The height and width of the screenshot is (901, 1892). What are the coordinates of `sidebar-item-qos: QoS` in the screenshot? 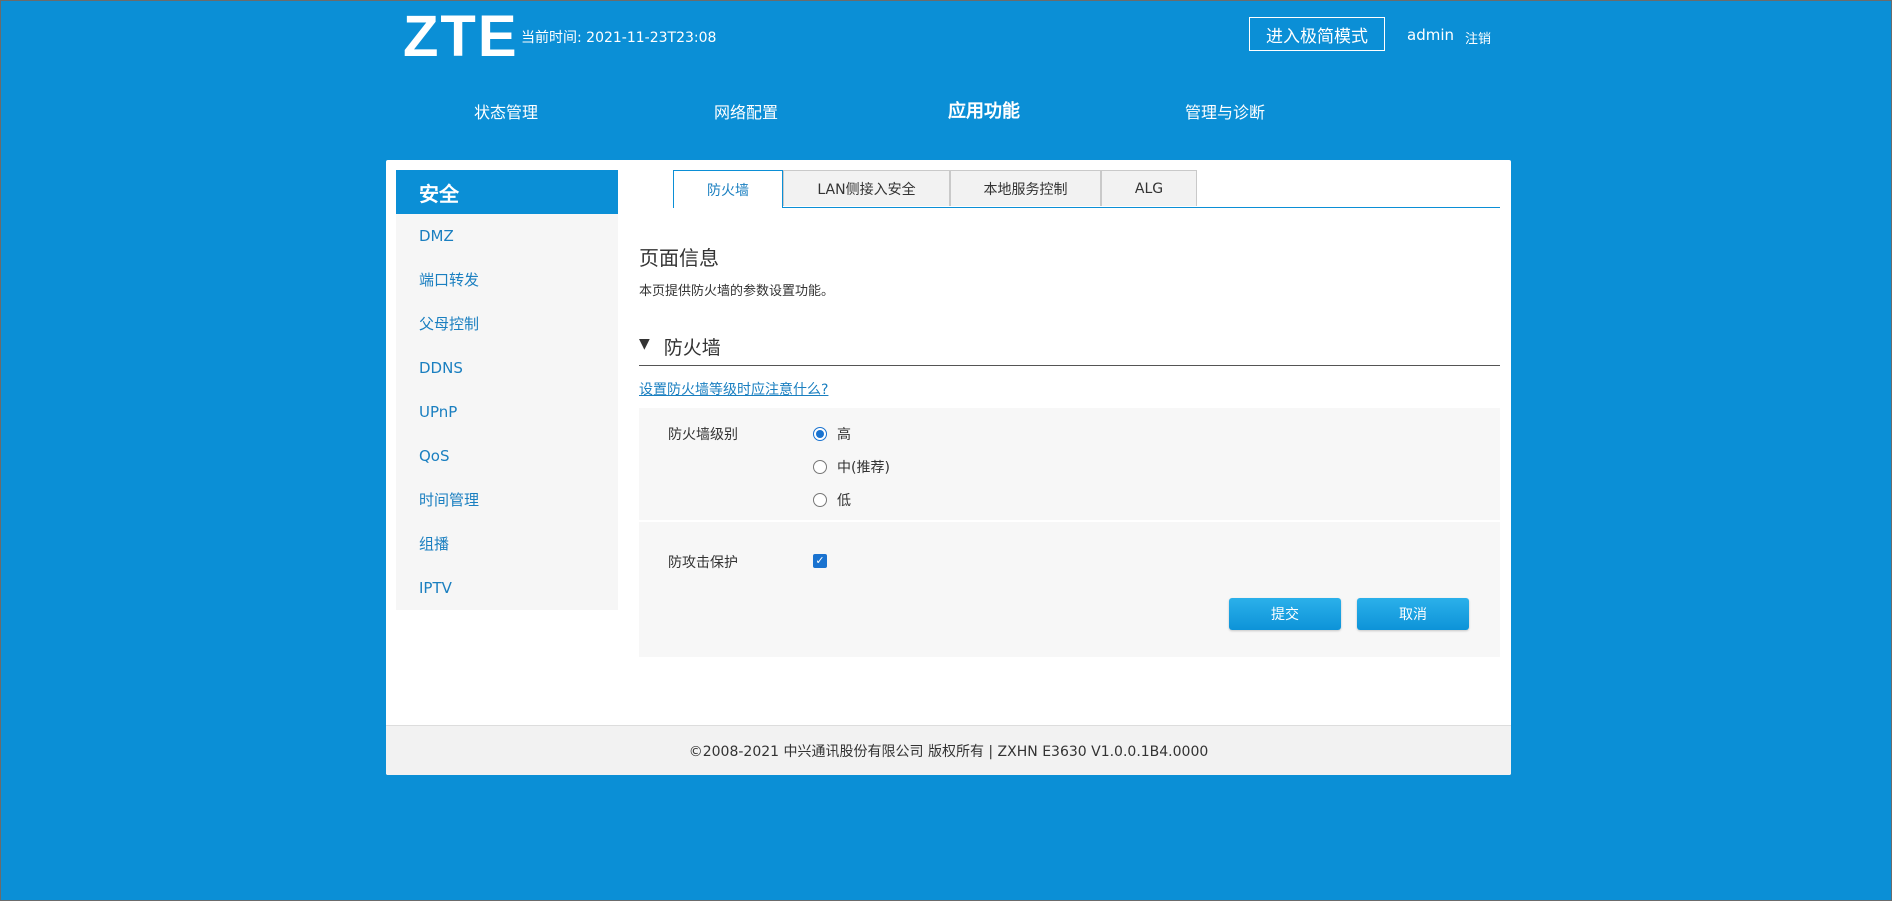 It's located at (507, 456).